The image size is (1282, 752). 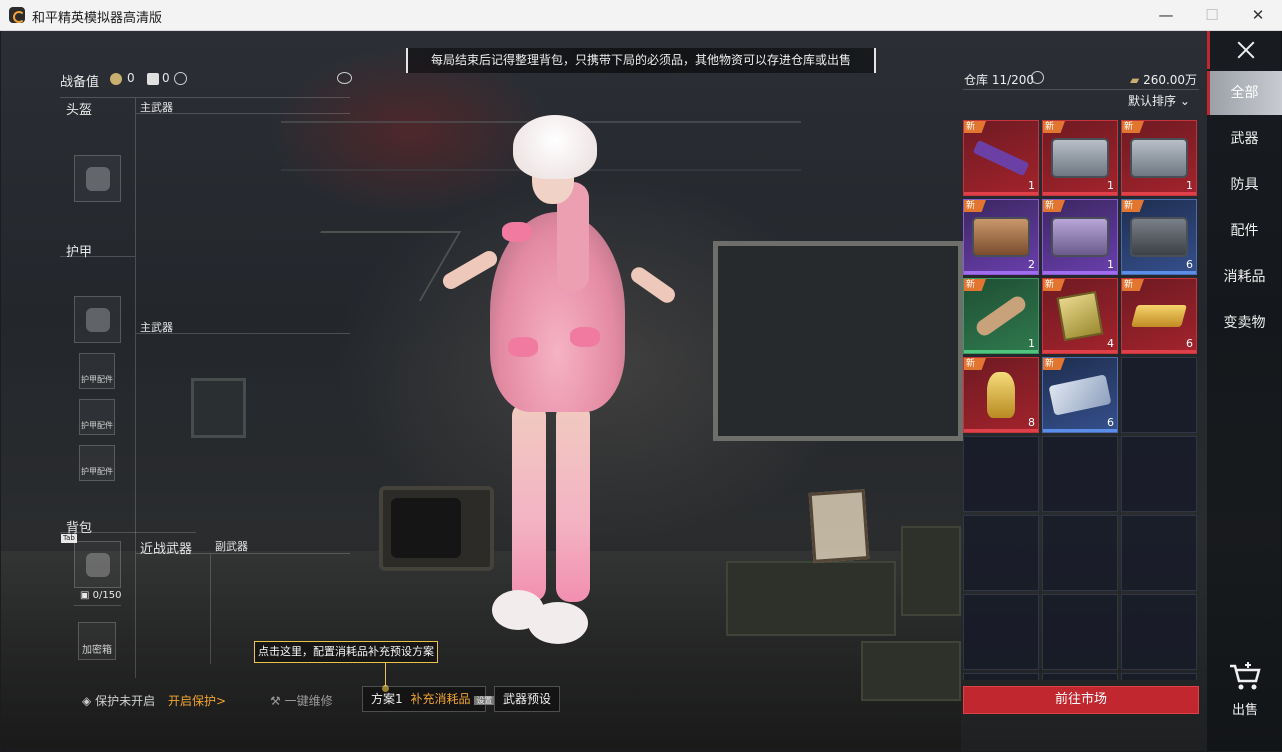 What do you see at coordinates (1159, 100) in the screenshot?
I see `sort-dropdown: 默认排序 ⌄` at bounding box center [1159, 100].